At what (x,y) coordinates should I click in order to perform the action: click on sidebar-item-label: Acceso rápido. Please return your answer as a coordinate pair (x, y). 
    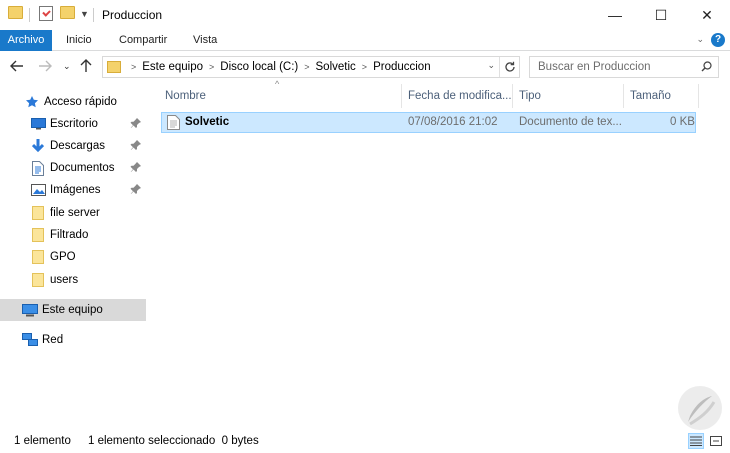
    Looking at the image, I should click on (80, 102).